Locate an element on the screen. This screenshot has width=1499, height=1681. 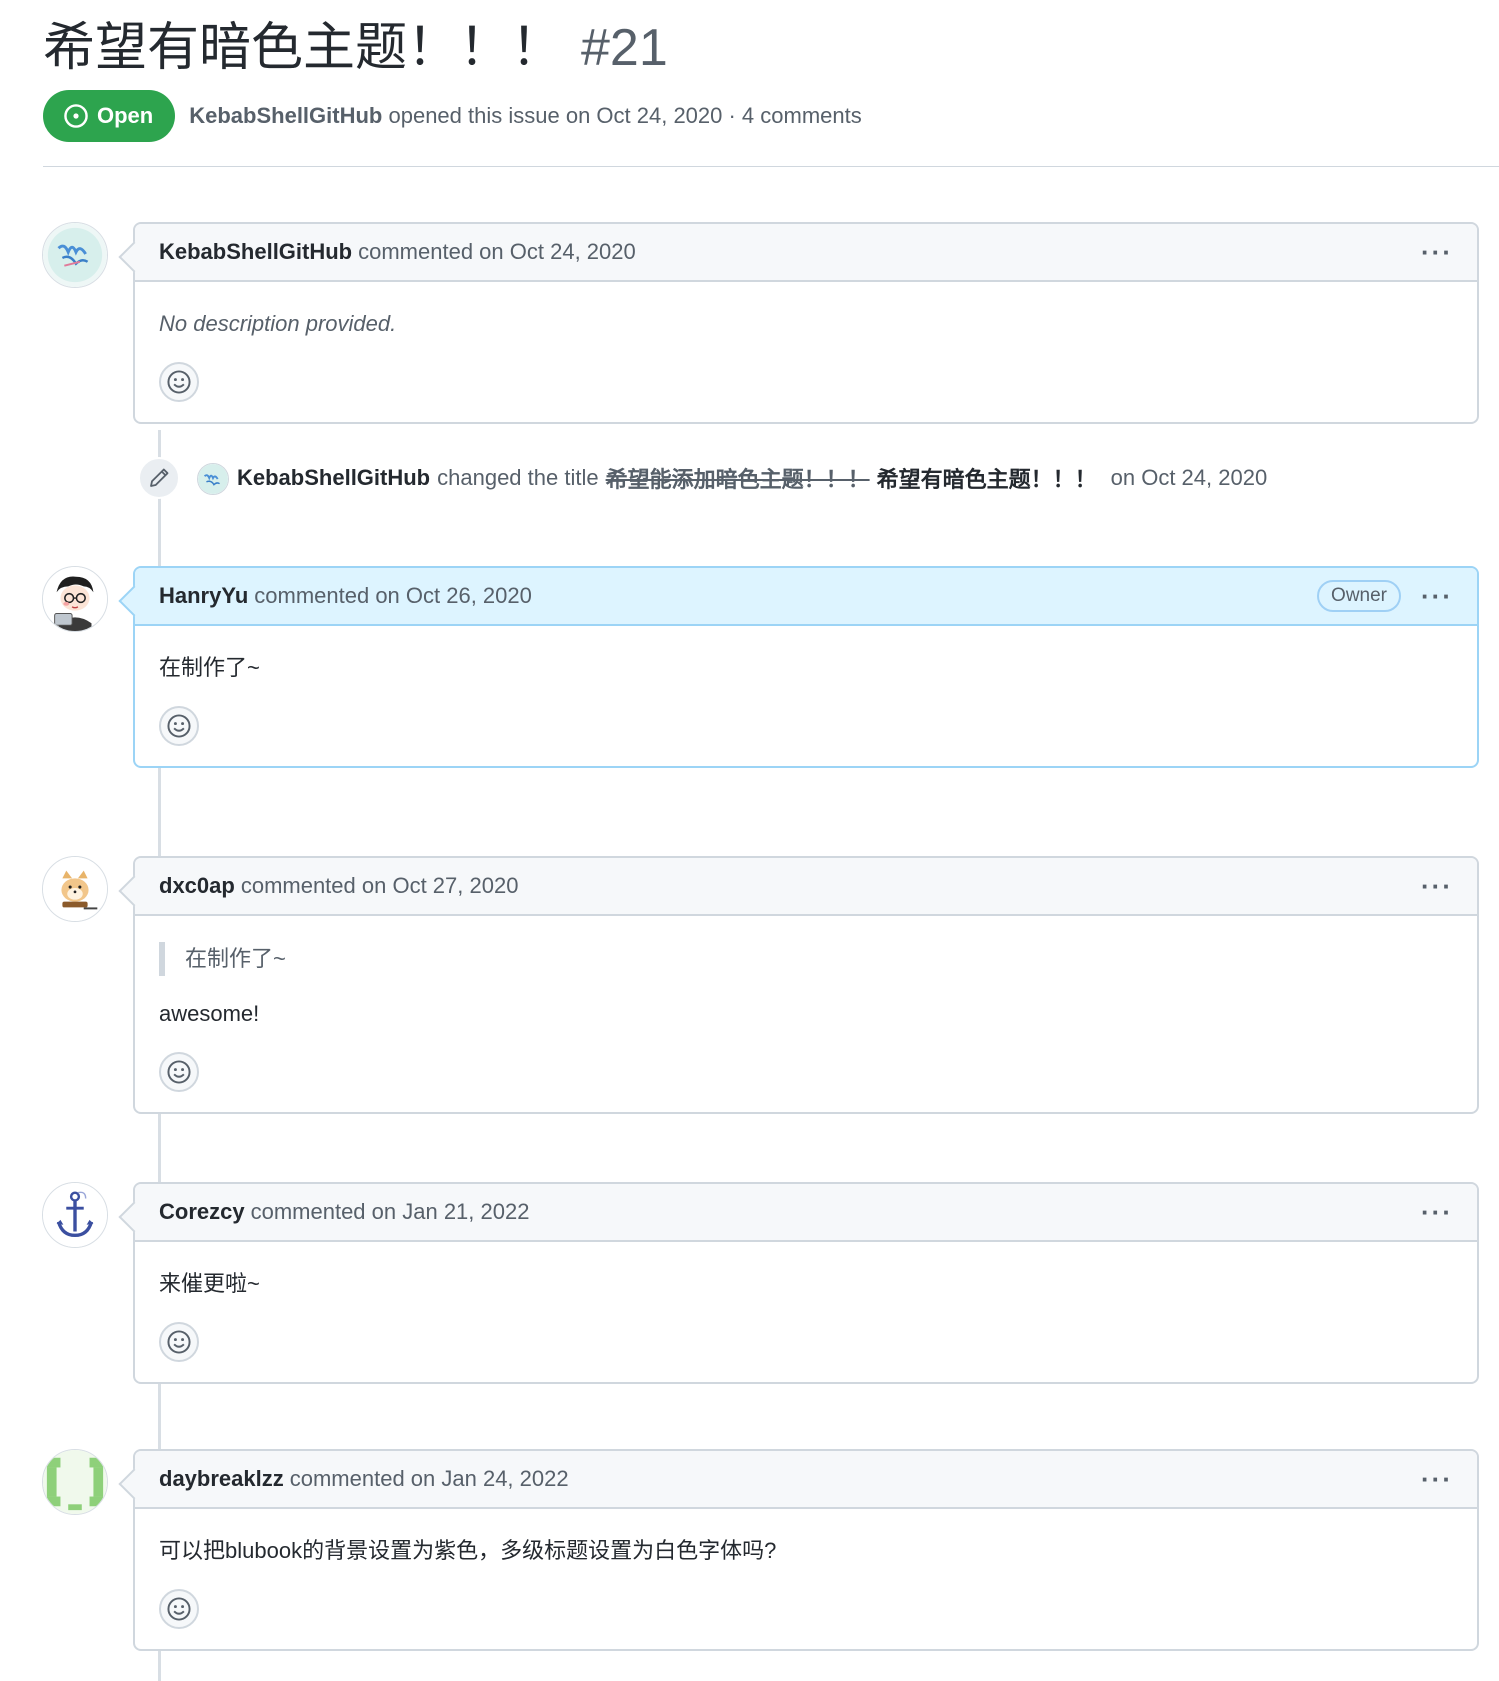
quoted-reply: 在制作了~ is located at coordinates (806, 959).